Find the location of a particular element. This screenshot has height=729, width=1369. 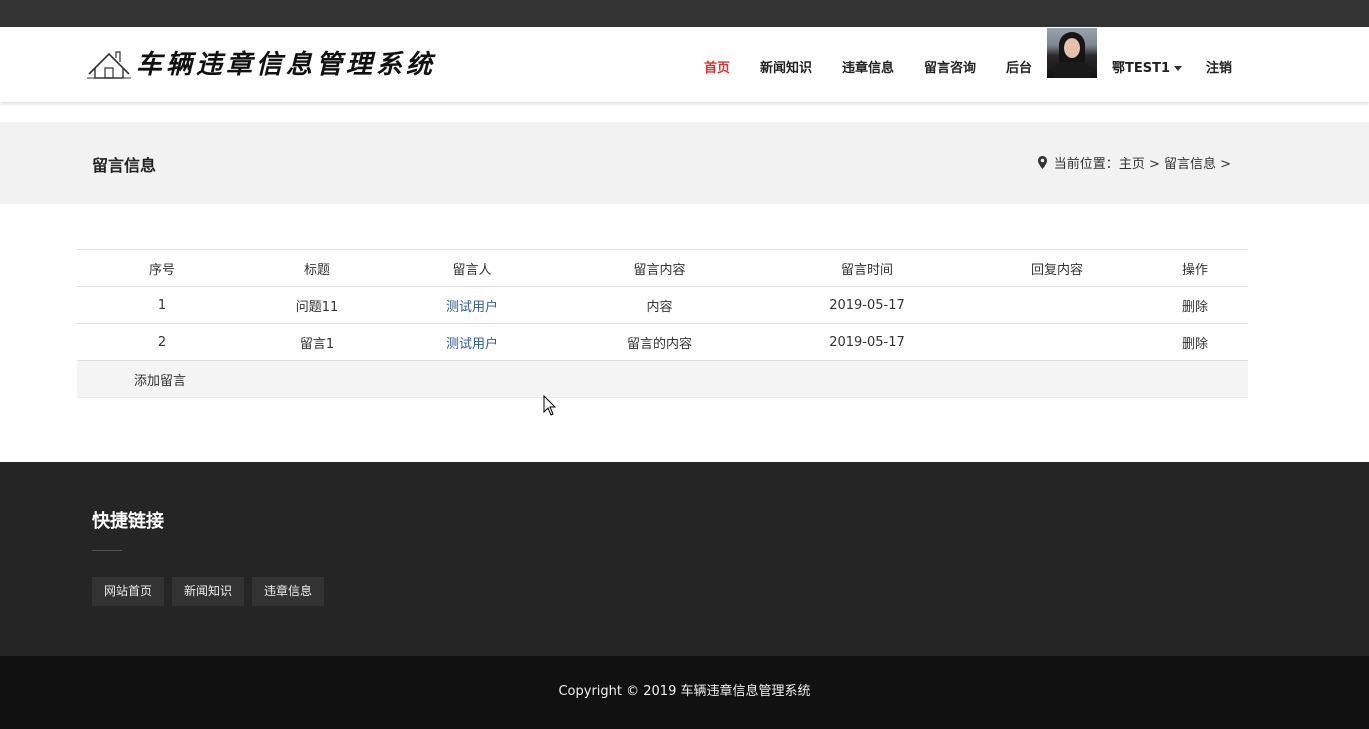

breadcrumb-path: 主页 > 留言信息 > is located at coordinates (1175, 162).